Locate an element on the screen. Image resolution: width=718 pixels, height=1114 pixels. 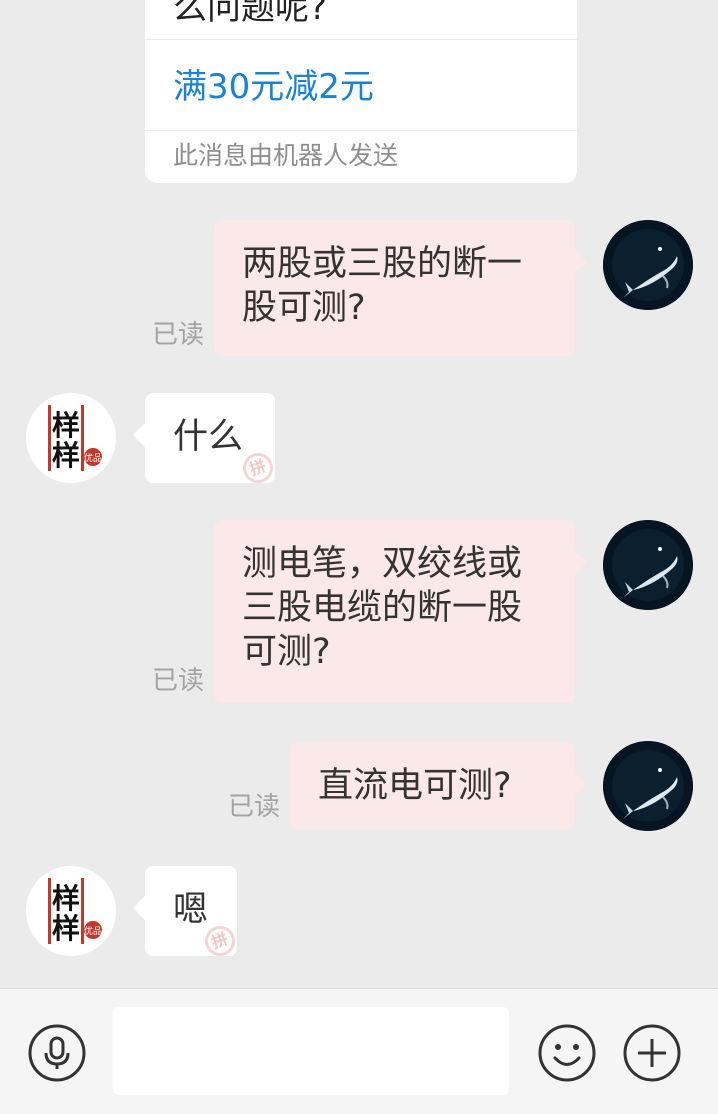
incoming-message-bubble: 嗯 拼 is located at coordinates (186, 913).